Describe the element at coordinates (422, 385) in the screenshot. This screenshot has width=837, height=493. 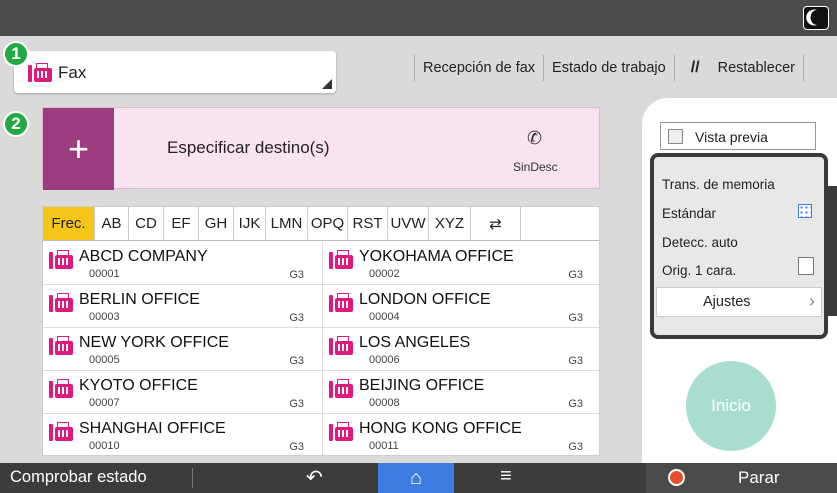
I see `entry-name: BEIJING OFFICE` at that location.